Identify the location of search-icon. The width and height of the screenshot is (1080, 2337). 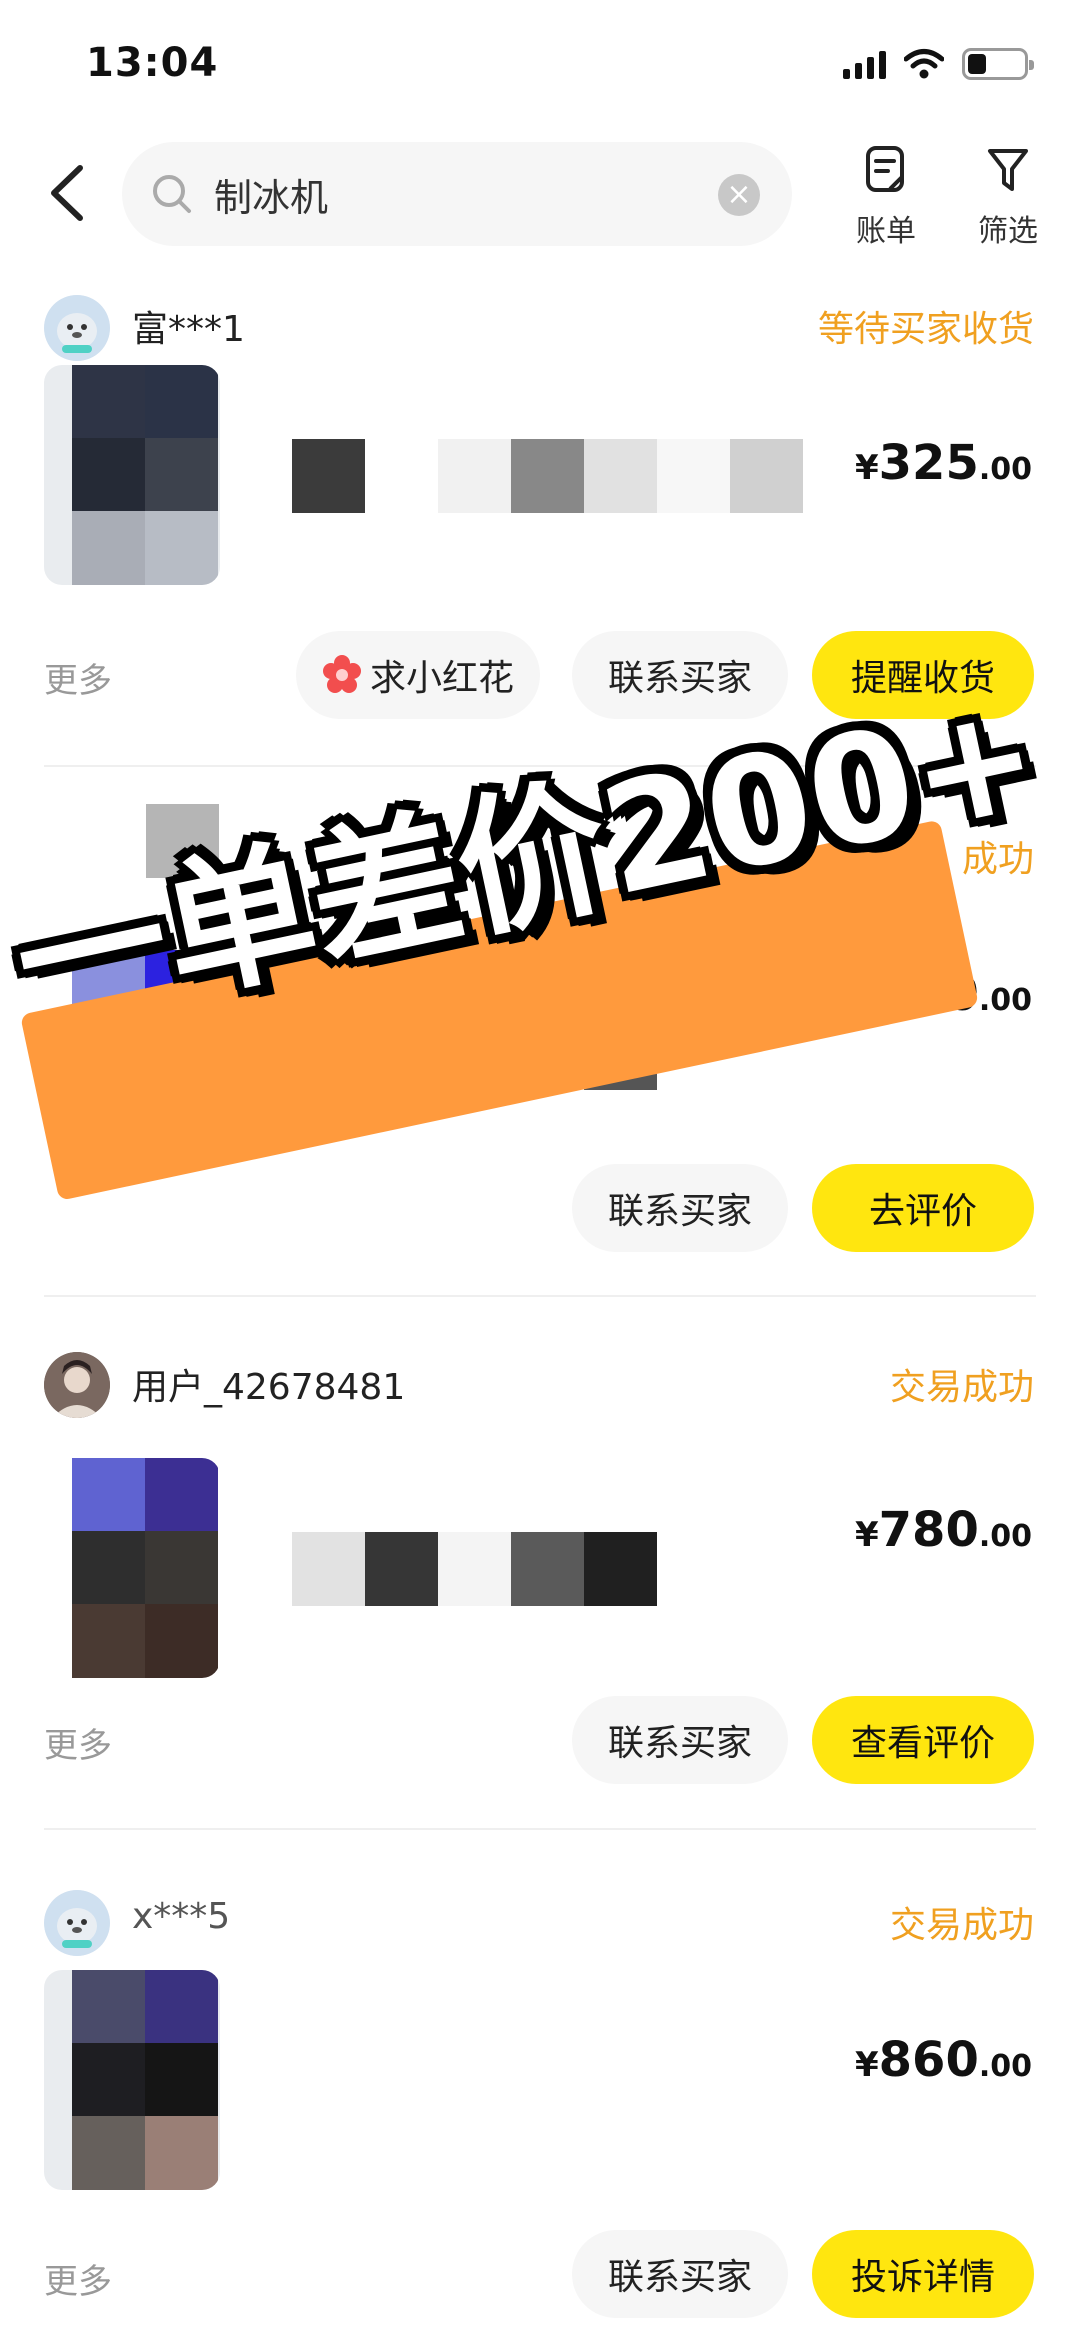
(172, 194).